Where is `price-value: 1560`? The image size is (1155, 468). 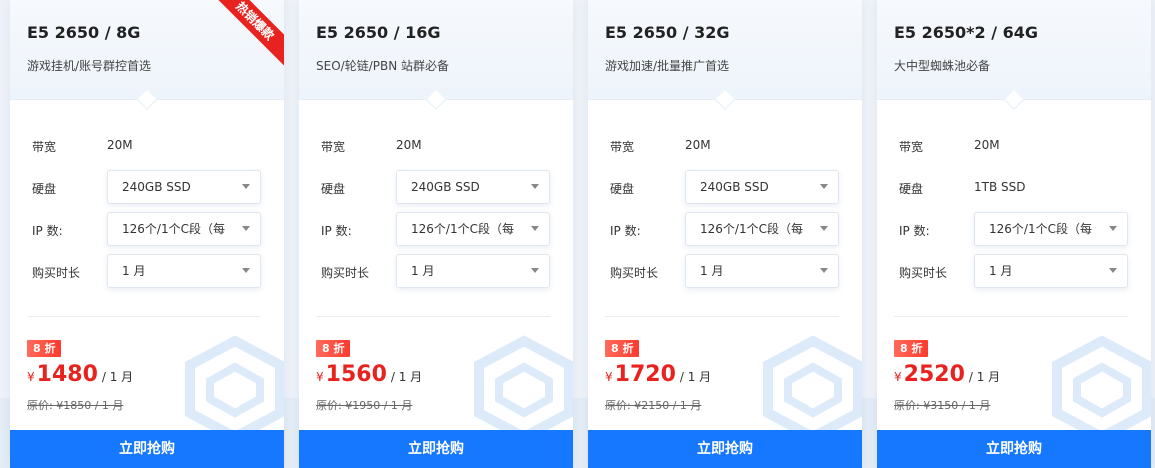
price-value: 1560 is located at coordinates (356, 374).